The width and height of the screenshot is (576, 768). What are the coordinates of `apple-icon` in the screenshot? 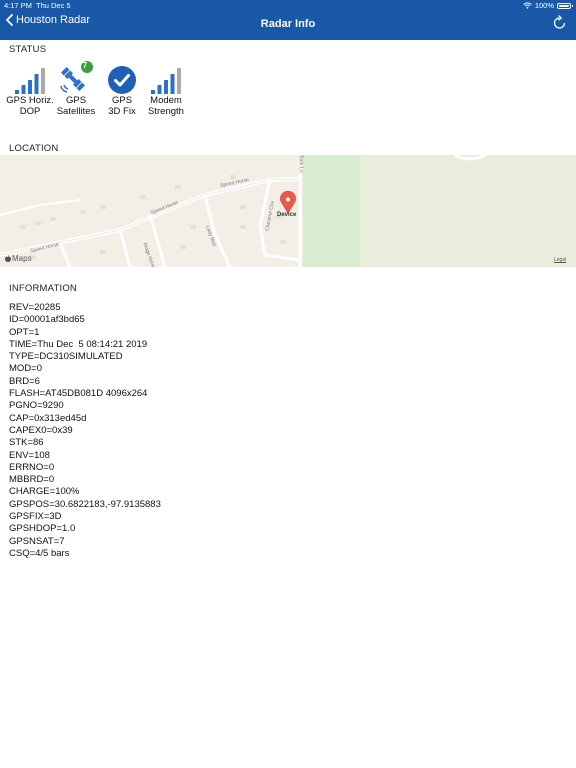 It's located at (8, 258).